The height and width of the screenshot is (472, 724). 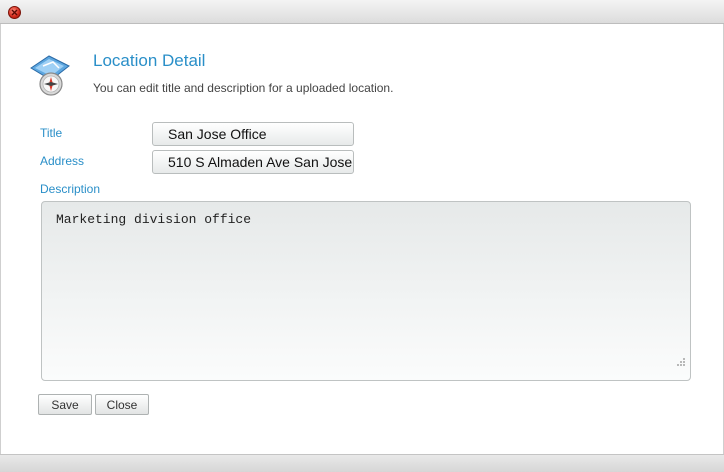 I want to click on close-icon, so click(x=14, y=12).